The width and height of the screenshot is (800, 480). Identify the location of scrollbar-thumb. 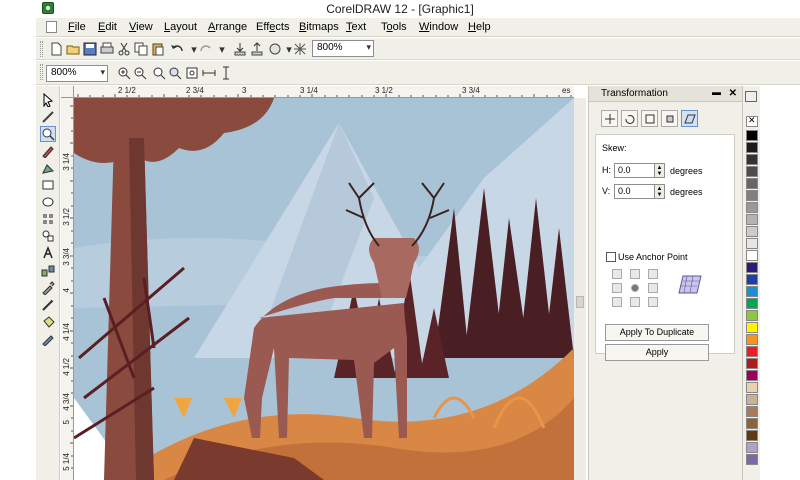
(580, 302).